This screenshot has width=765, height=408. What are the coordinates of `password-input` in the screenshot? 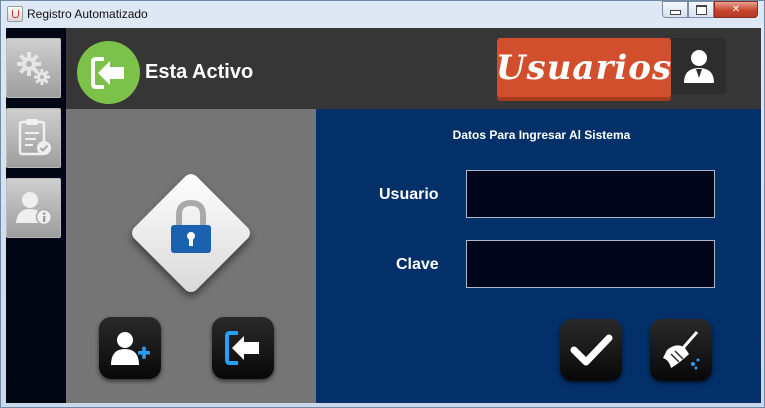 It's located at (590, 264).